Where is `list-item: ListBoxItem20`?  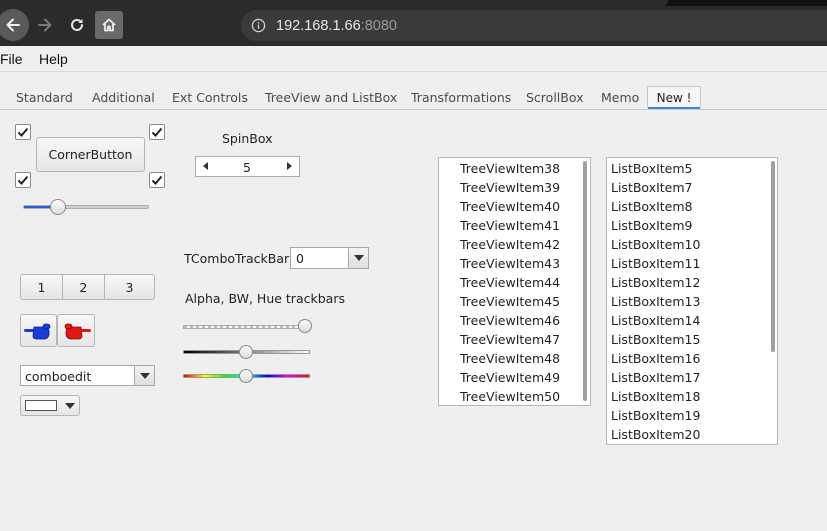 list-item: ListBoxItem20 is located at coordinates (655, 434).